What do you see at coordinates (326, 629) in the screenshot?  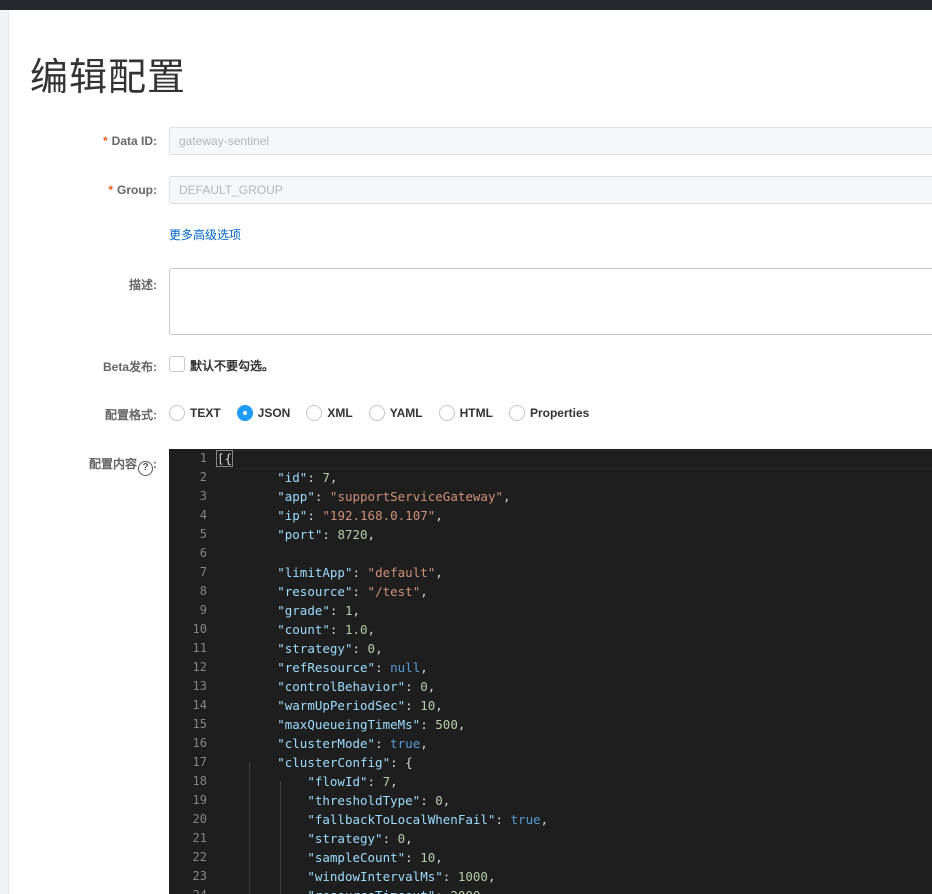 I see `code-line: "count": 1.0,` at bounding box center [326, 629].